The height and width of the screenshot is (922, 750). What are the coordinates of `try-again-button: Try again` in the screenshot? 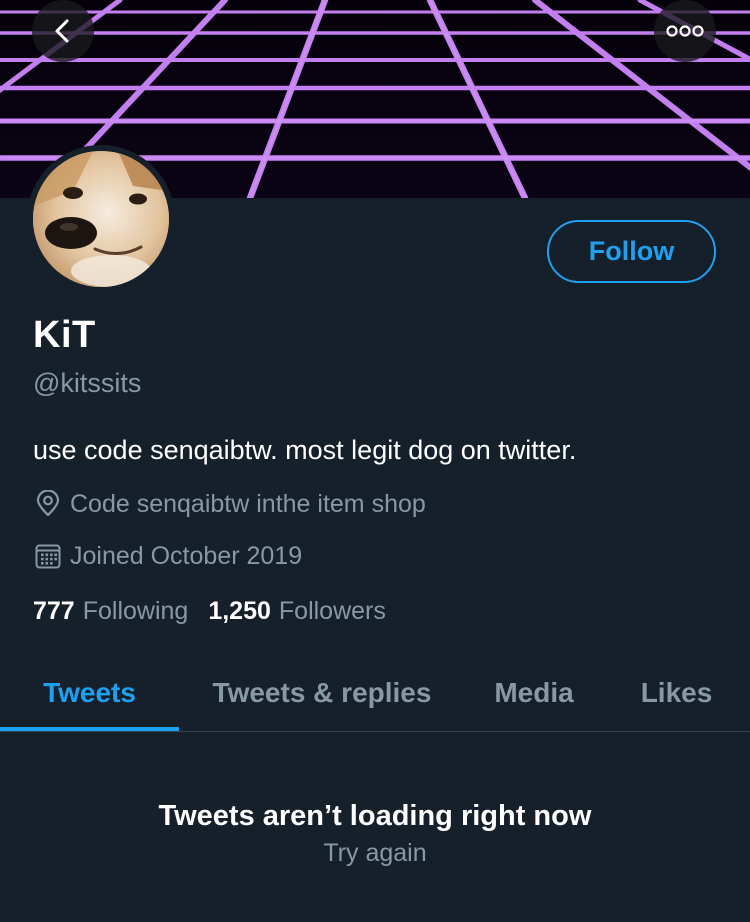 It's located at (374, 853).